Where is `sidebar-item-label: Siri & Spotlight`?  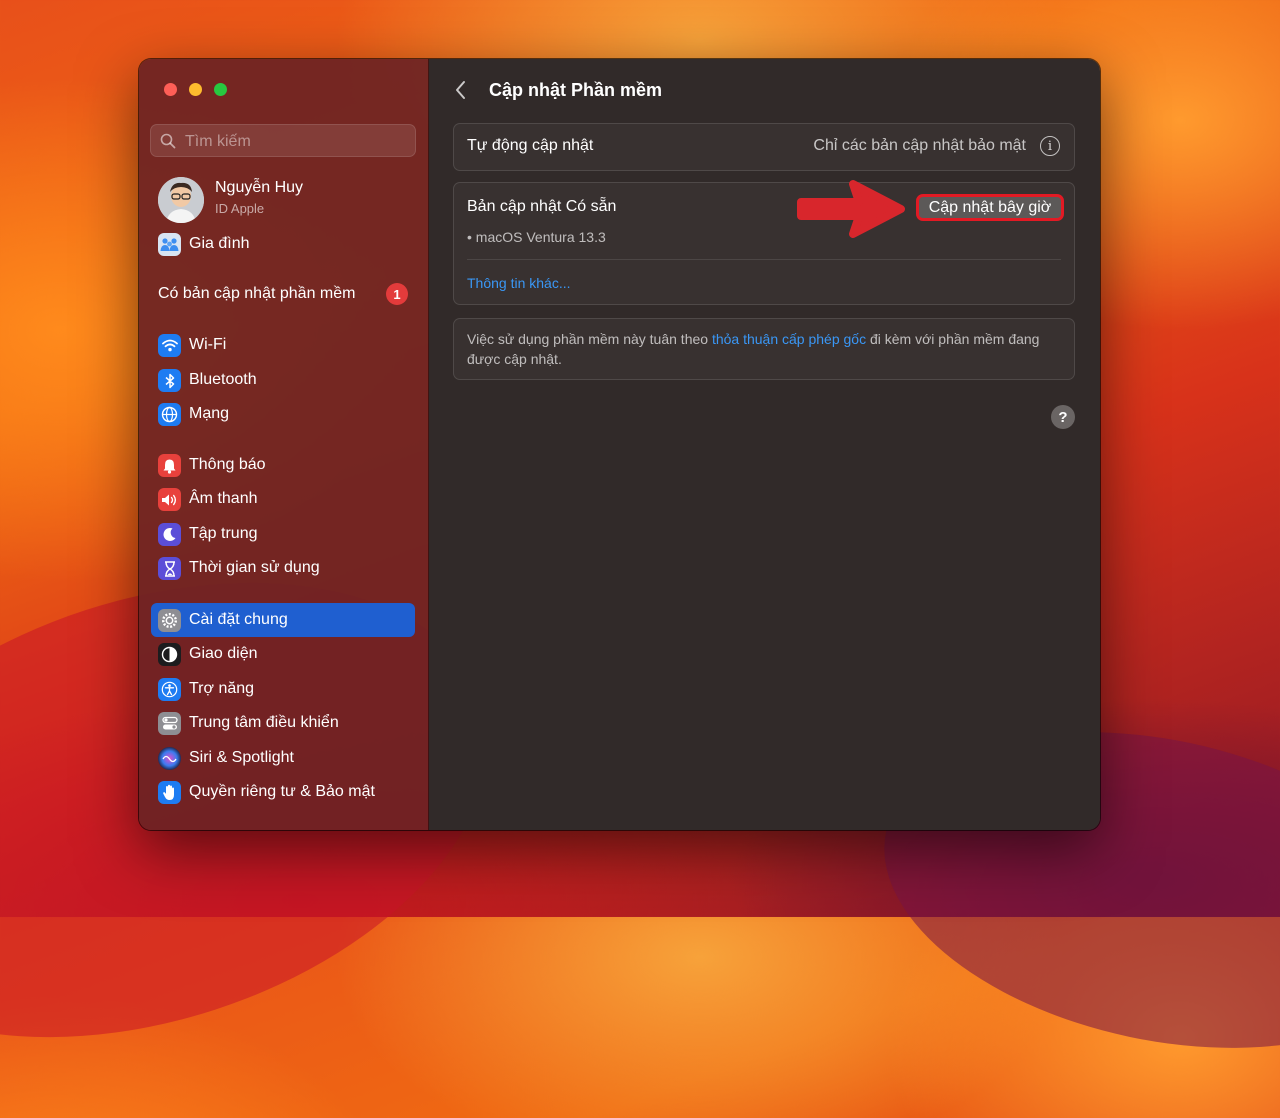 sidebar-item-label: Siri & Spotlight is located at coordinates (241, 757).